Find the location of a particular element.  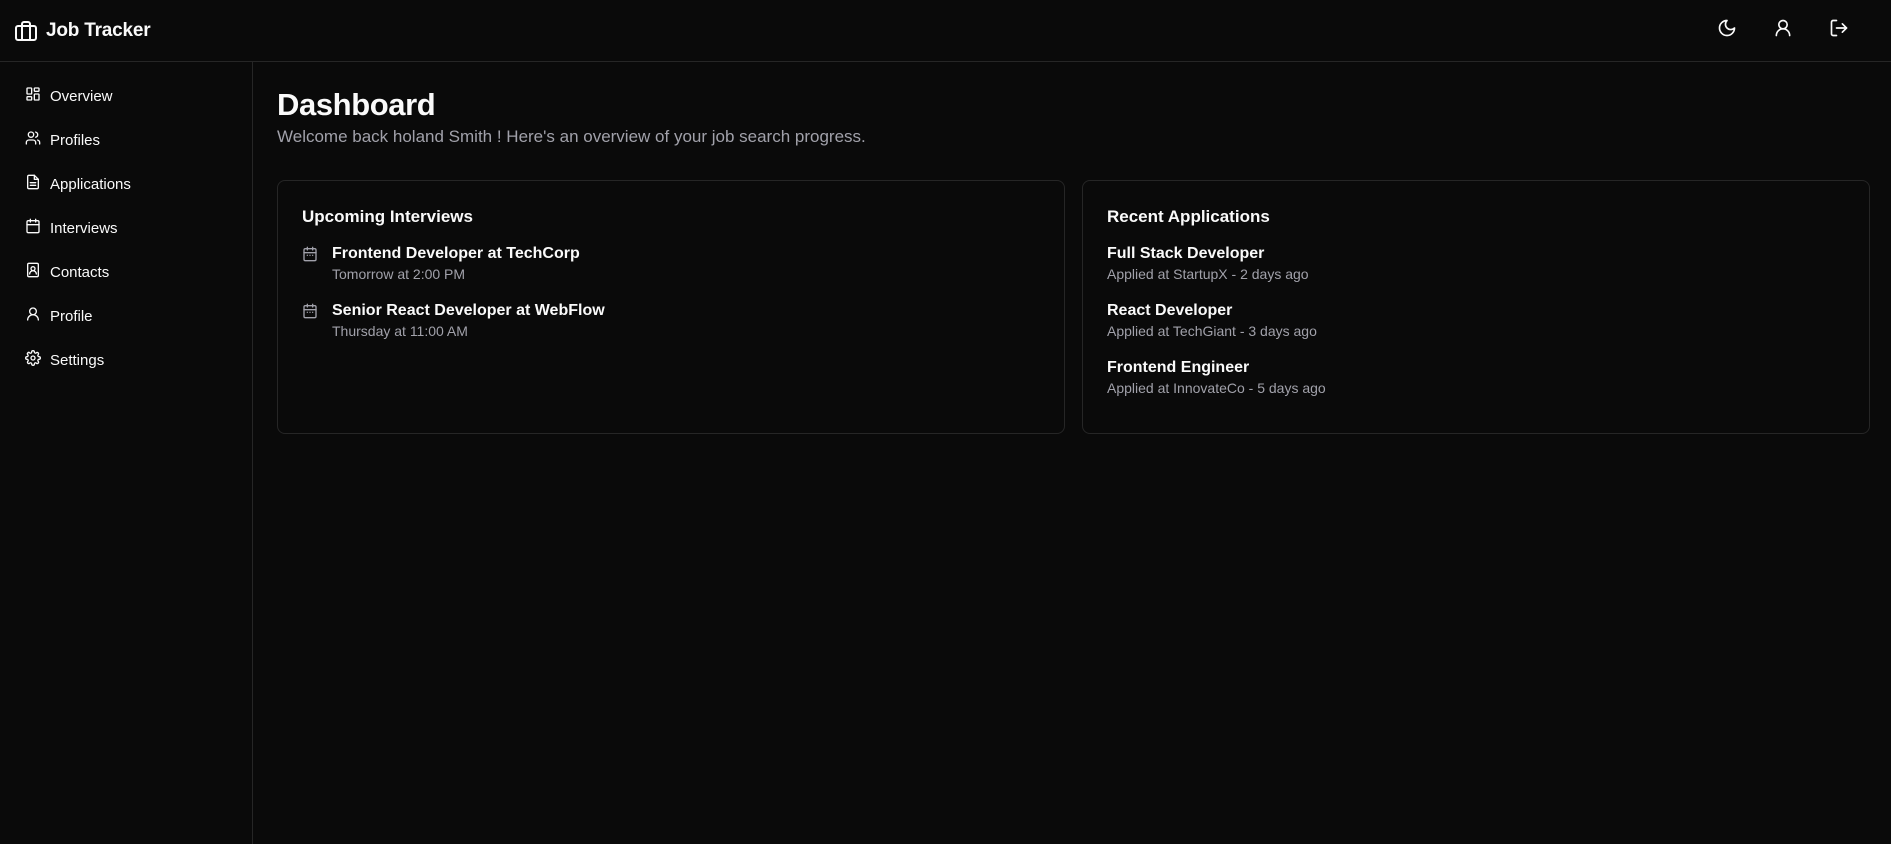

application-detail: Applied at TechGiant - 3 days ago is located at coordinates (1212, 331).